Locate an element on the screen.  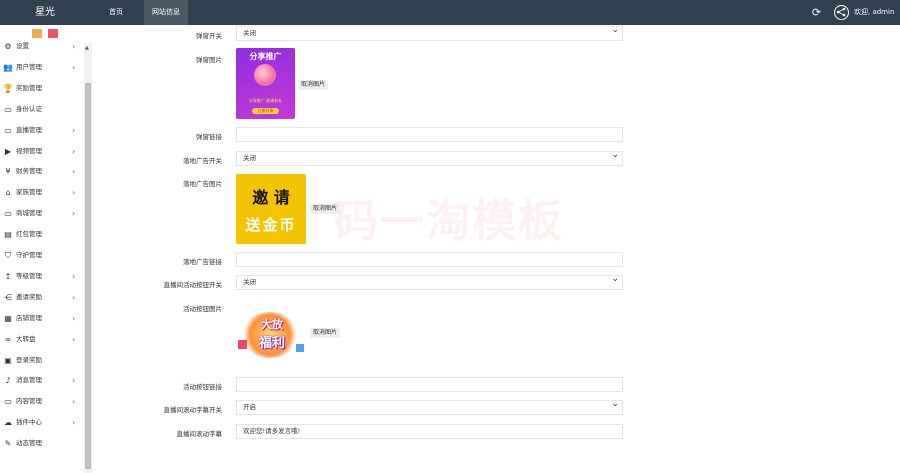
live-activity-switch-select: 关闭 is located at coordinates (429, 281).